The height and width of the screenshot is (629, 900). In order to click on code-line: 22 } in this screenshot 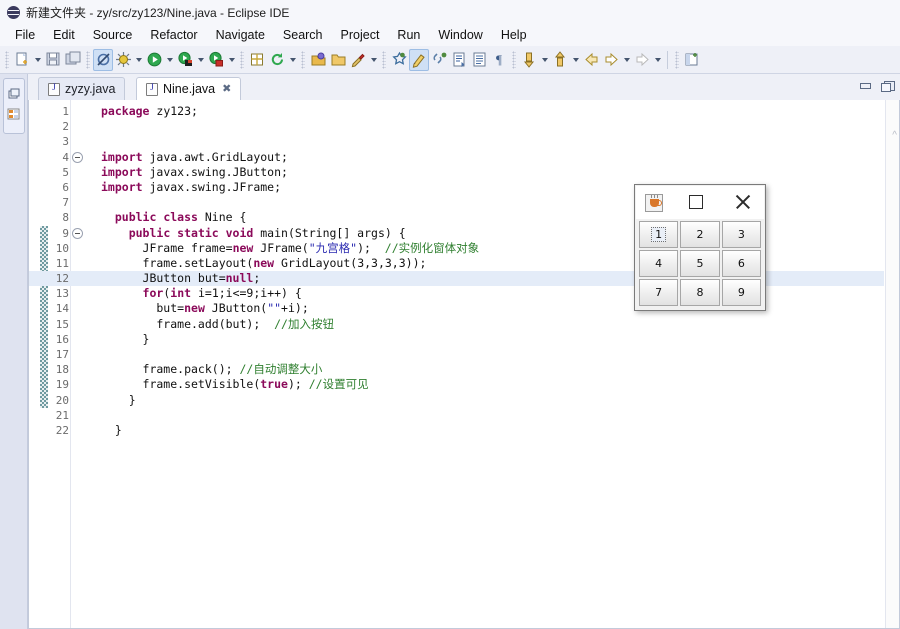, I will do `click(456, 430)`.